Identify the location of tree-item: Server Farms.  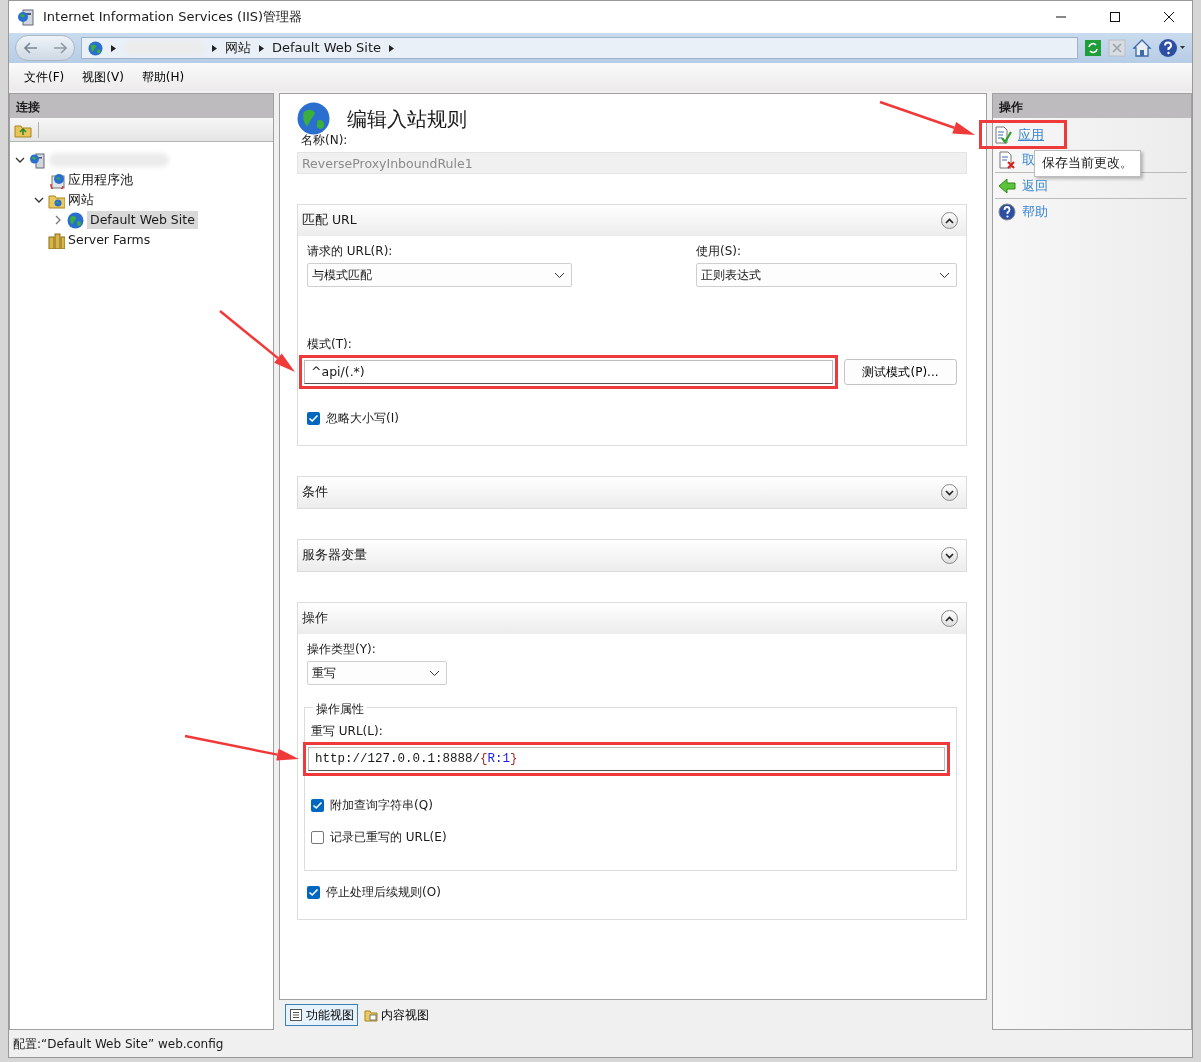
(109, 240).